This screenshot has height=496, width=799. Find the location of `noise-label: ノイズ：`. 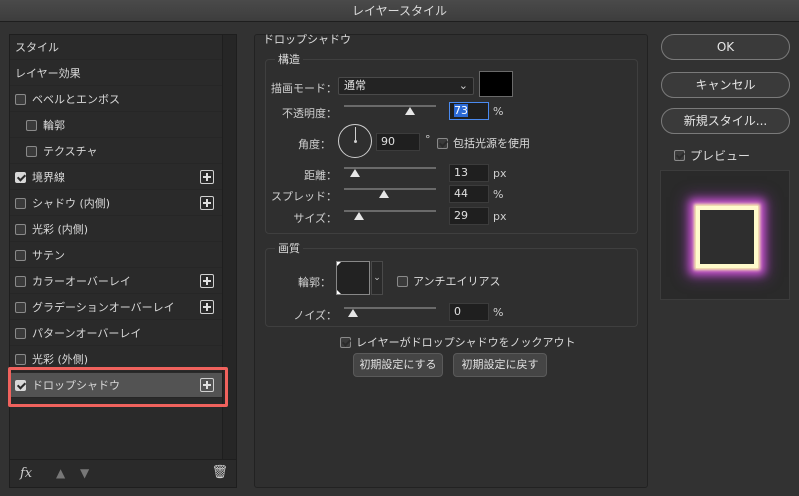

noise-label: ノイズ： is located at coordinates (315, 315).